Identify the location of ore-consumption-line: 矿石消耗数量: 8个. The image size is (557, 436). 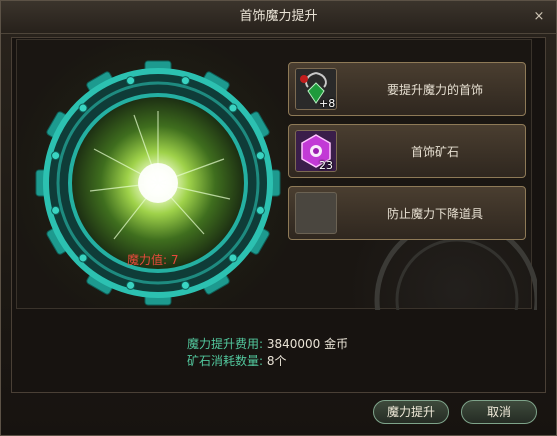
(237, 360).